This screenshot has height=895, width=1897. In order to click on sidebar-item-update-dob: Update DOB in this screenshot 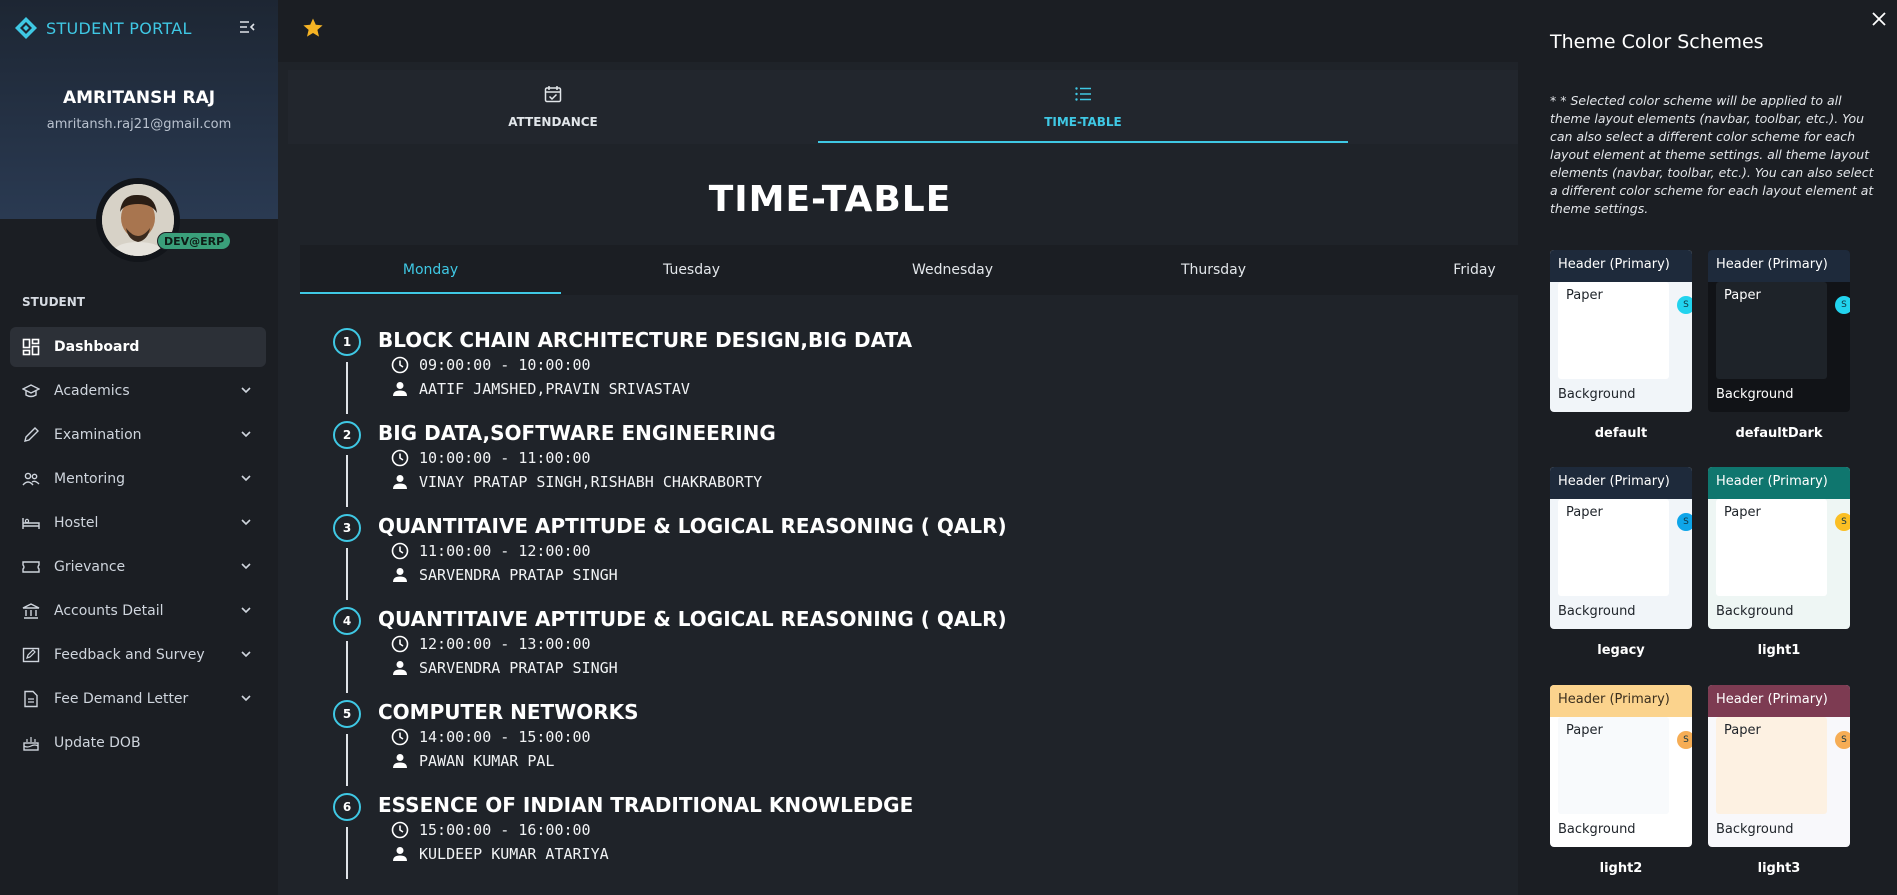, I will do `click(138, 743)`.